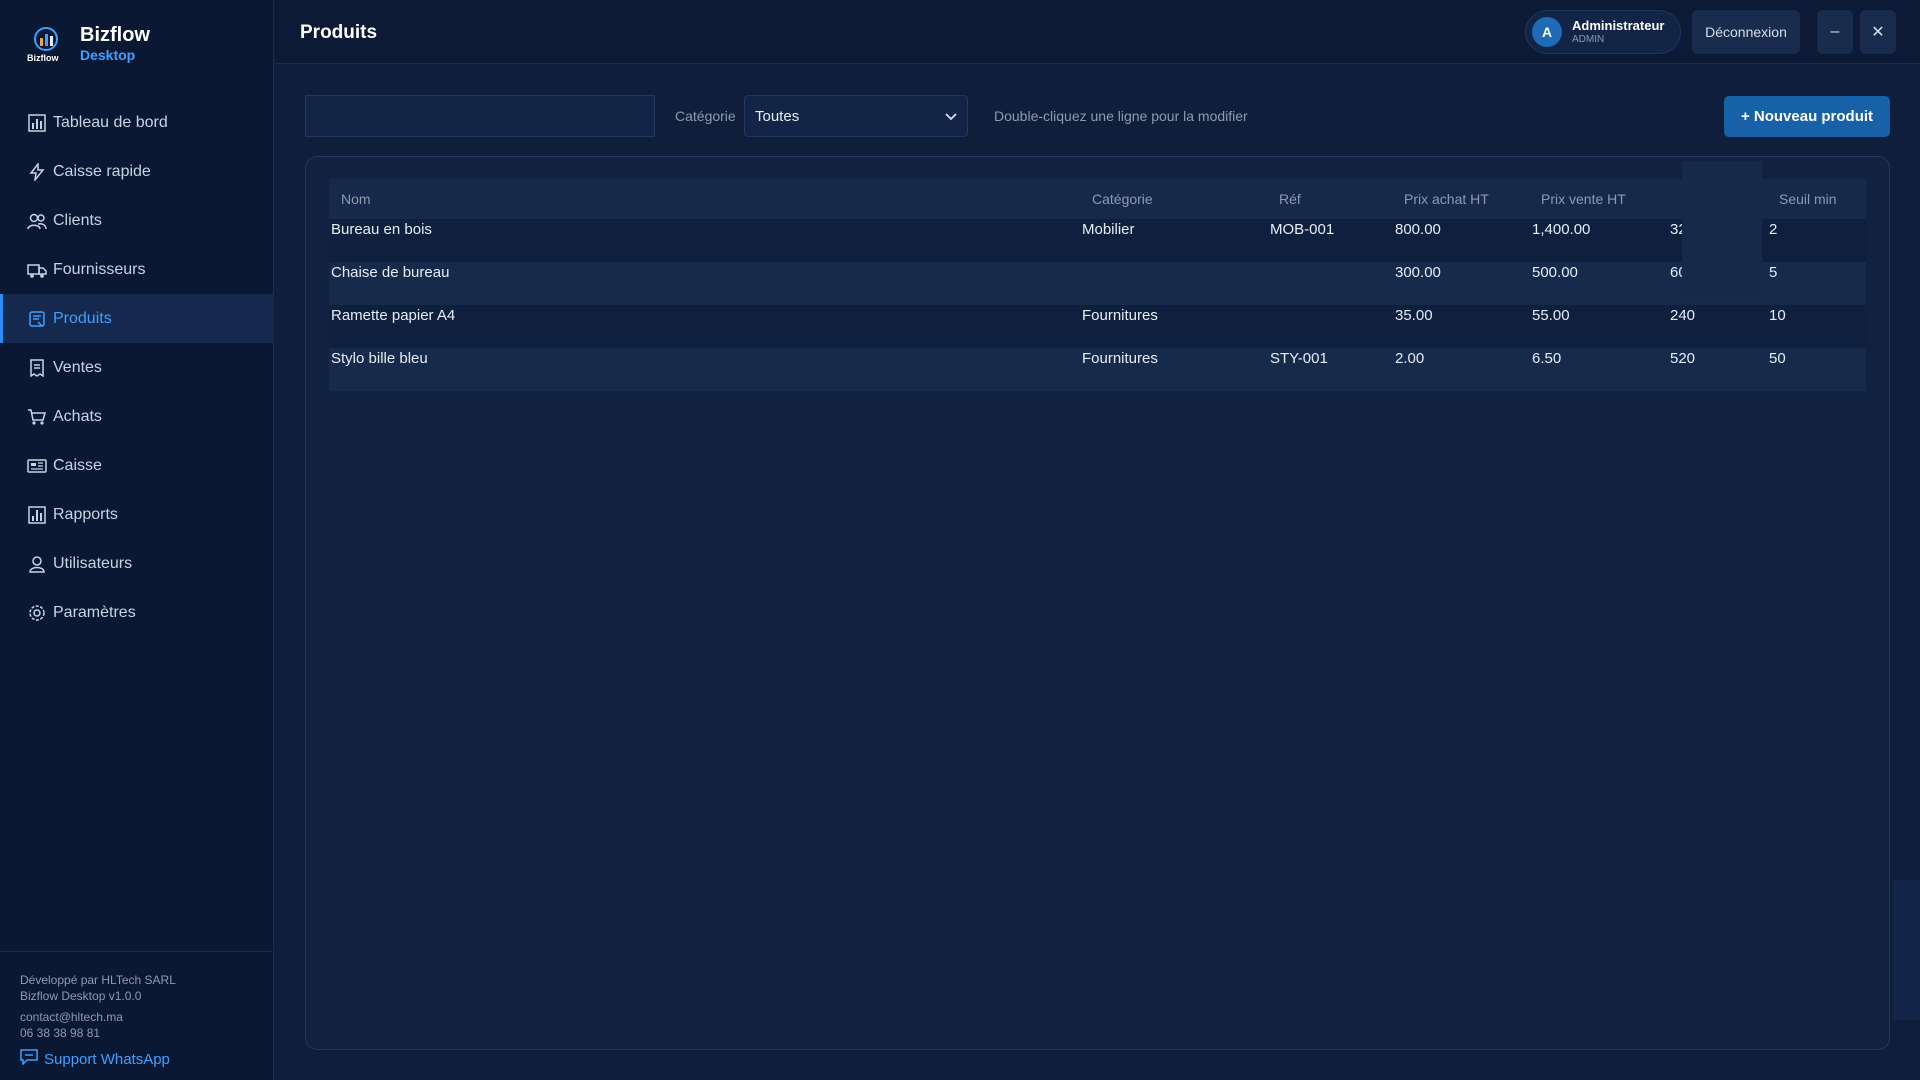 The height and width of the screenshot is (1080, 1920). What do you see at coordinates (1583, 199) in the screenshot?
I see `column-header-prix-vente: Prix vente HT` at bounding box center [1583, 199].